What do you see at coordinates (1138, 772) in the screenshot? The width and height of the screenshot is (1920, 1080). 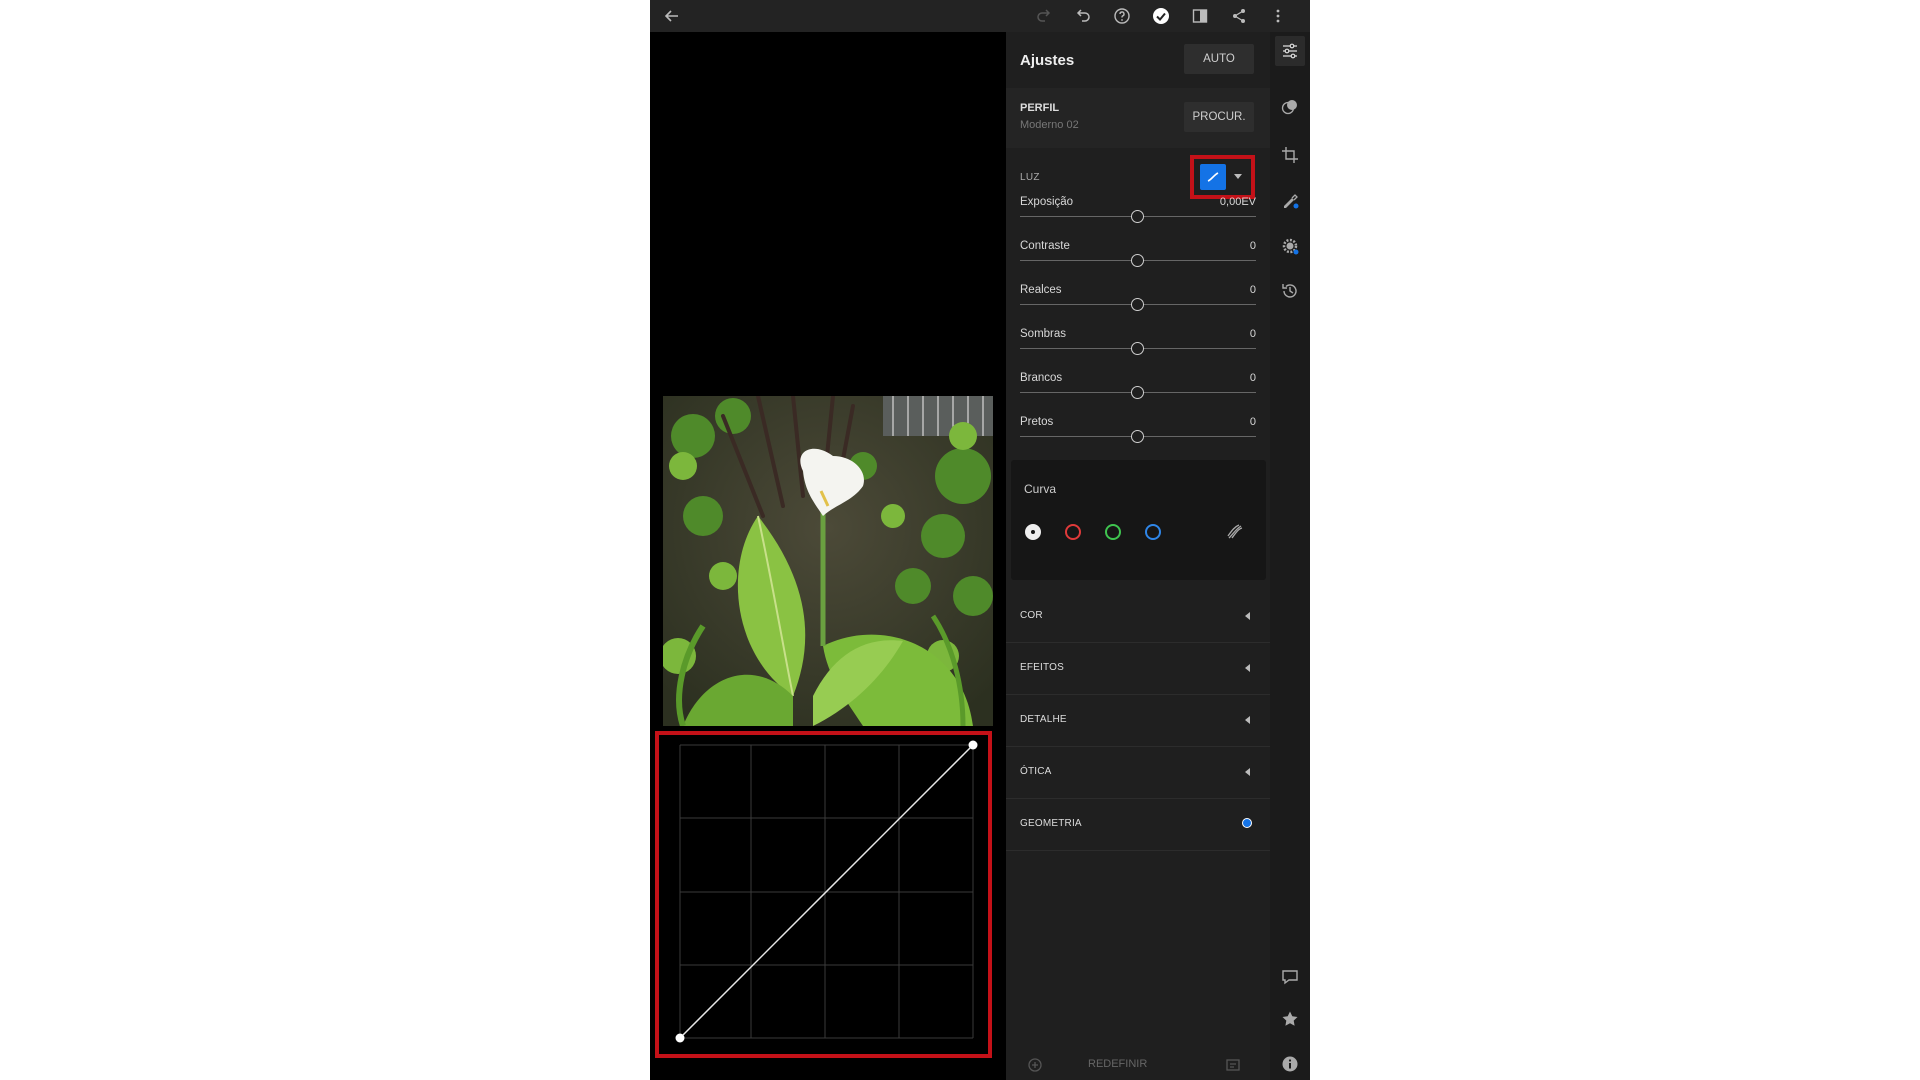 I see `section-otica: ÓTICA` at bounding box center [1138, 772].